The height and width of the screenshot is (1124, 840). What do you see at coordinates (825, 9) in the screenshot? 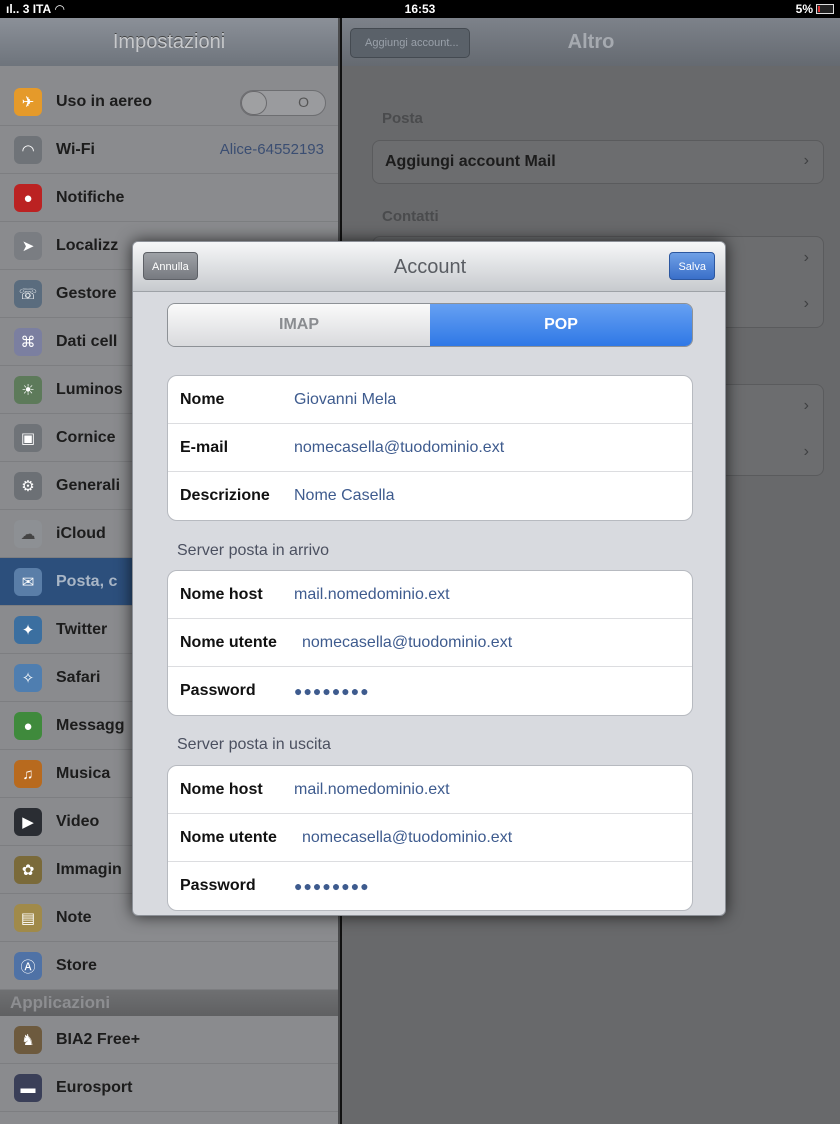
I see `battery-icon` at bounding box center [825, 9].